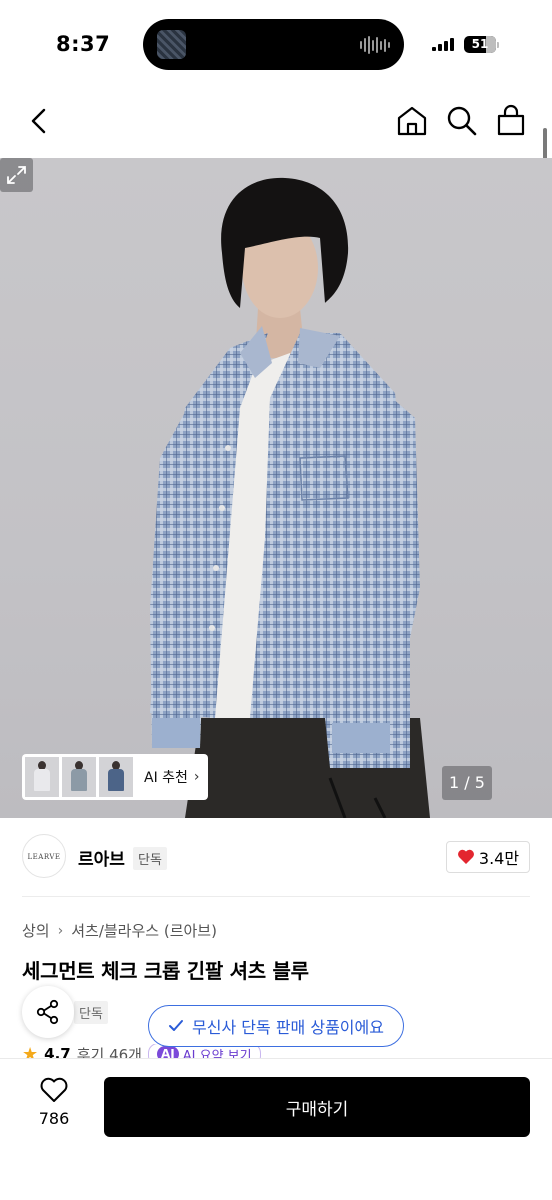 The height and width of the screenshot is (1200, 552). What do you see at coordinates (54, 1107) in the screenshot?
I see `wishlist-button: 786` at bounding box center [54, 1107].